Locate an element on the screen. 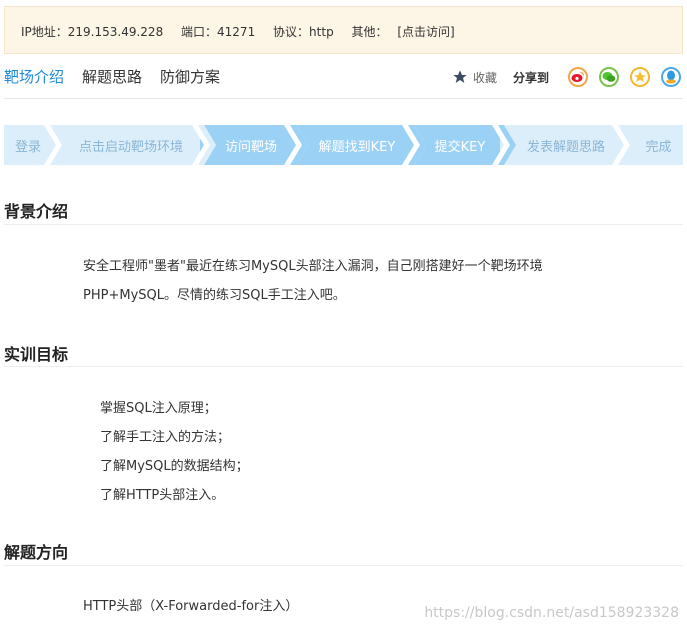 The height and width of the screenshot is (631, 687). step-submit-key: 提交KEY is located at coordinates (455, 145).